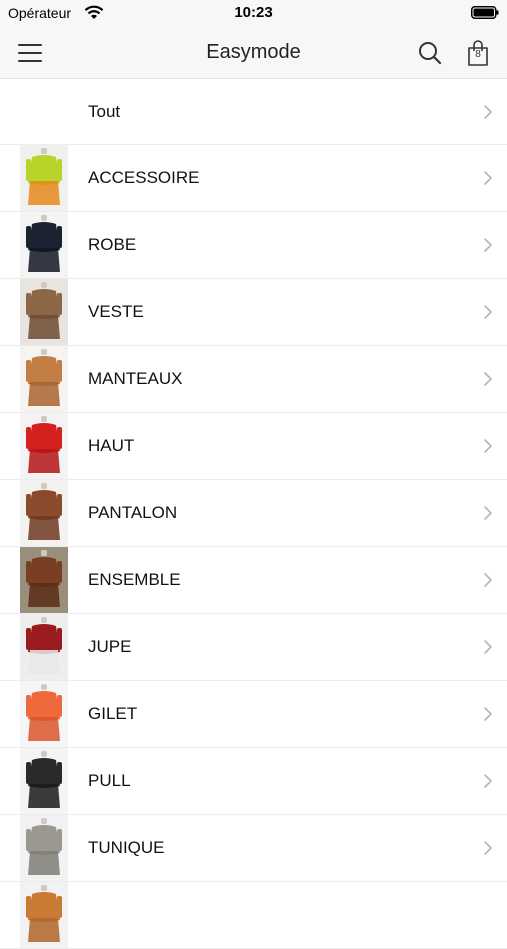  I want to click on category-label: JUPE, so click(110, 646).